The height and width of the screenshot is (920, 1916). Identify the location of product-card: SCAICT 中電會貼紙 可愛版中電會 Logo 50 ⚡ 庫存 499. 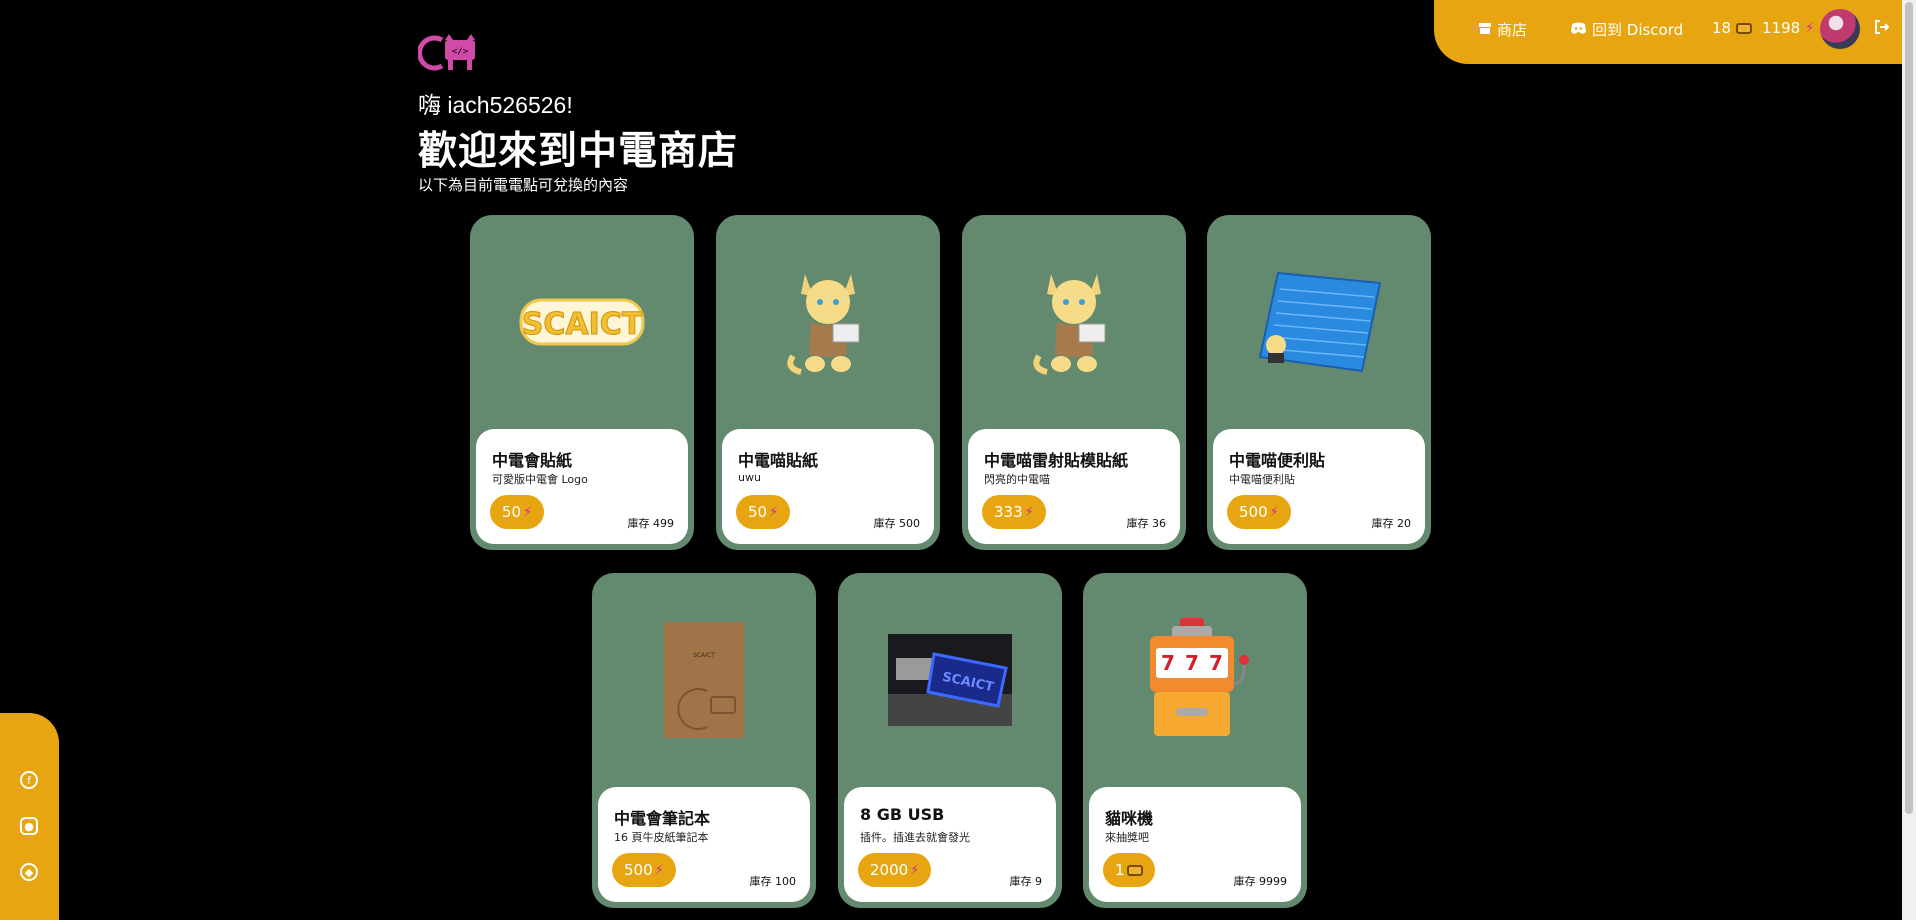
(582, 382).